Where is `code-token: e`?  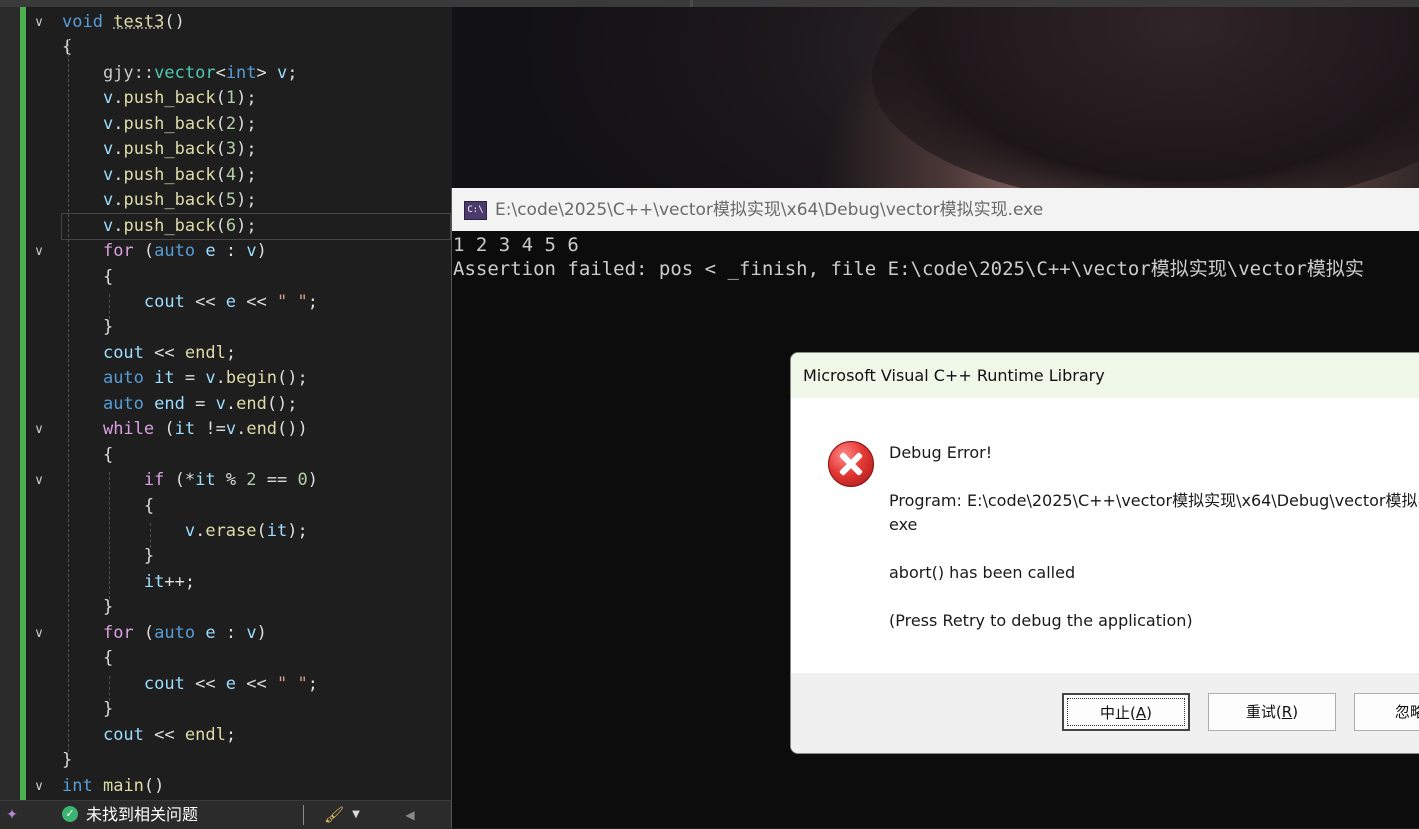
code-token: e is located at coordinates (231, 301).